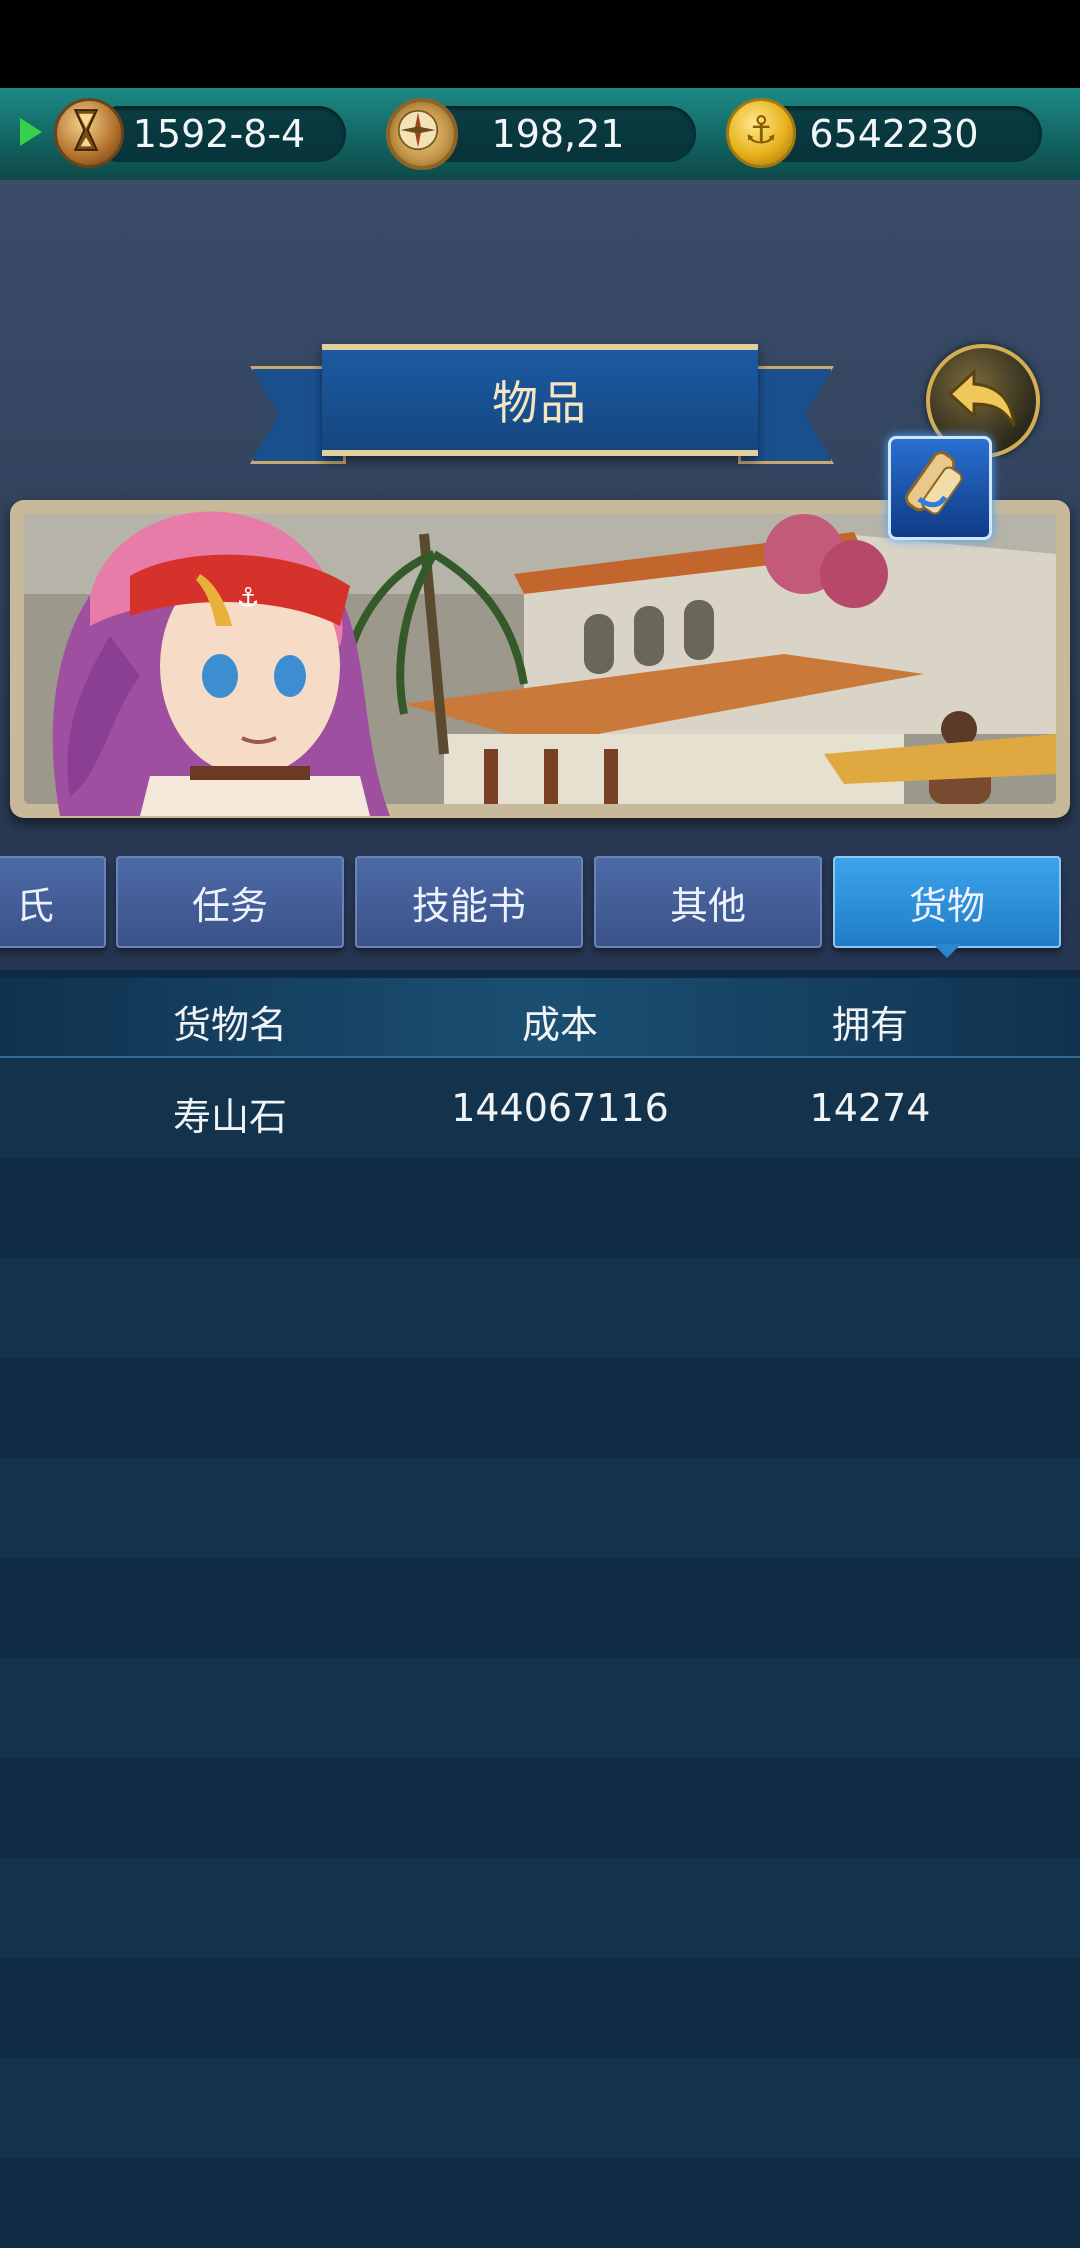 This screenshot has height=2248, width=1080. I want to click on tab-label: 货物, so click(946, 905).